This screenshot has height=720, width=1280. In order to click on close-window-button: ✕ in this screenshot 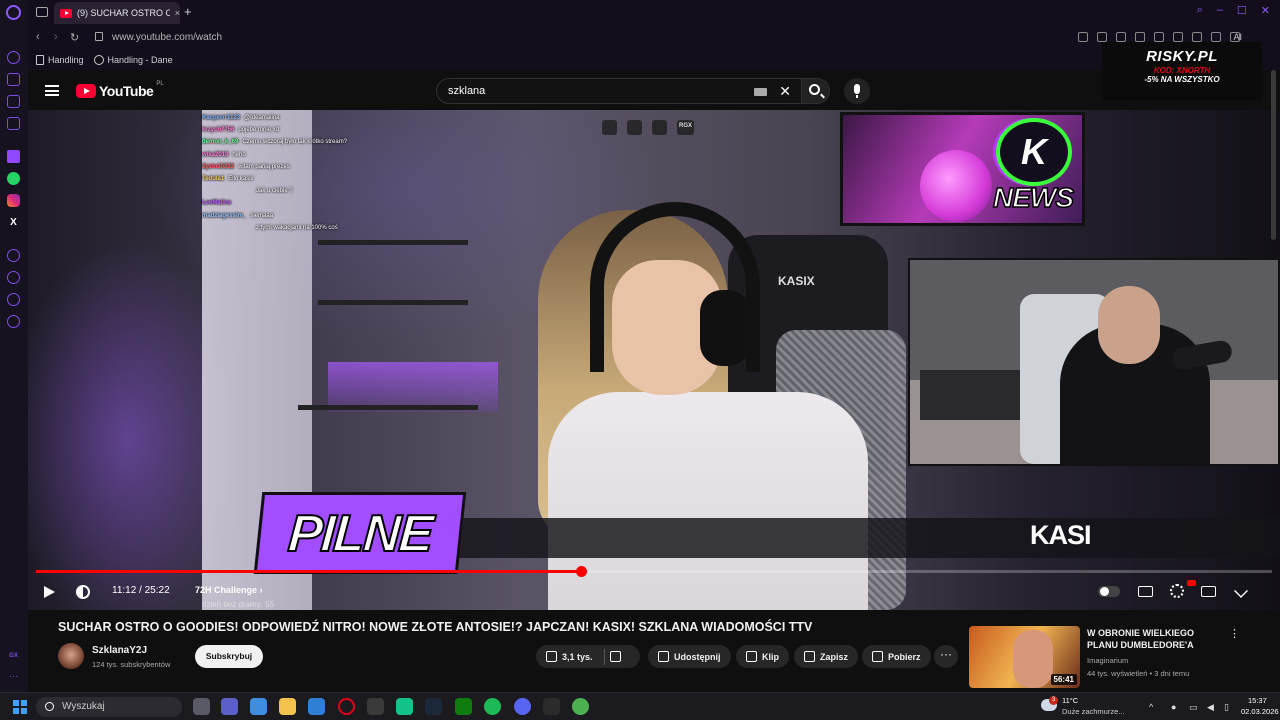, I will do `click(1265, 10)`.